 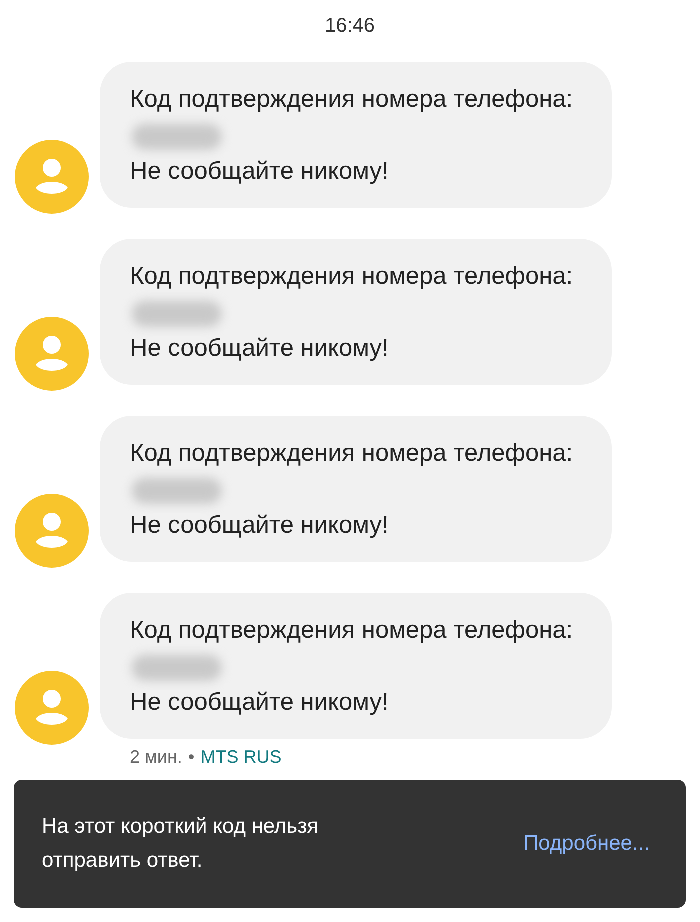 I want to click on sender-name: MTS RUS, so click(x=241, y=757).